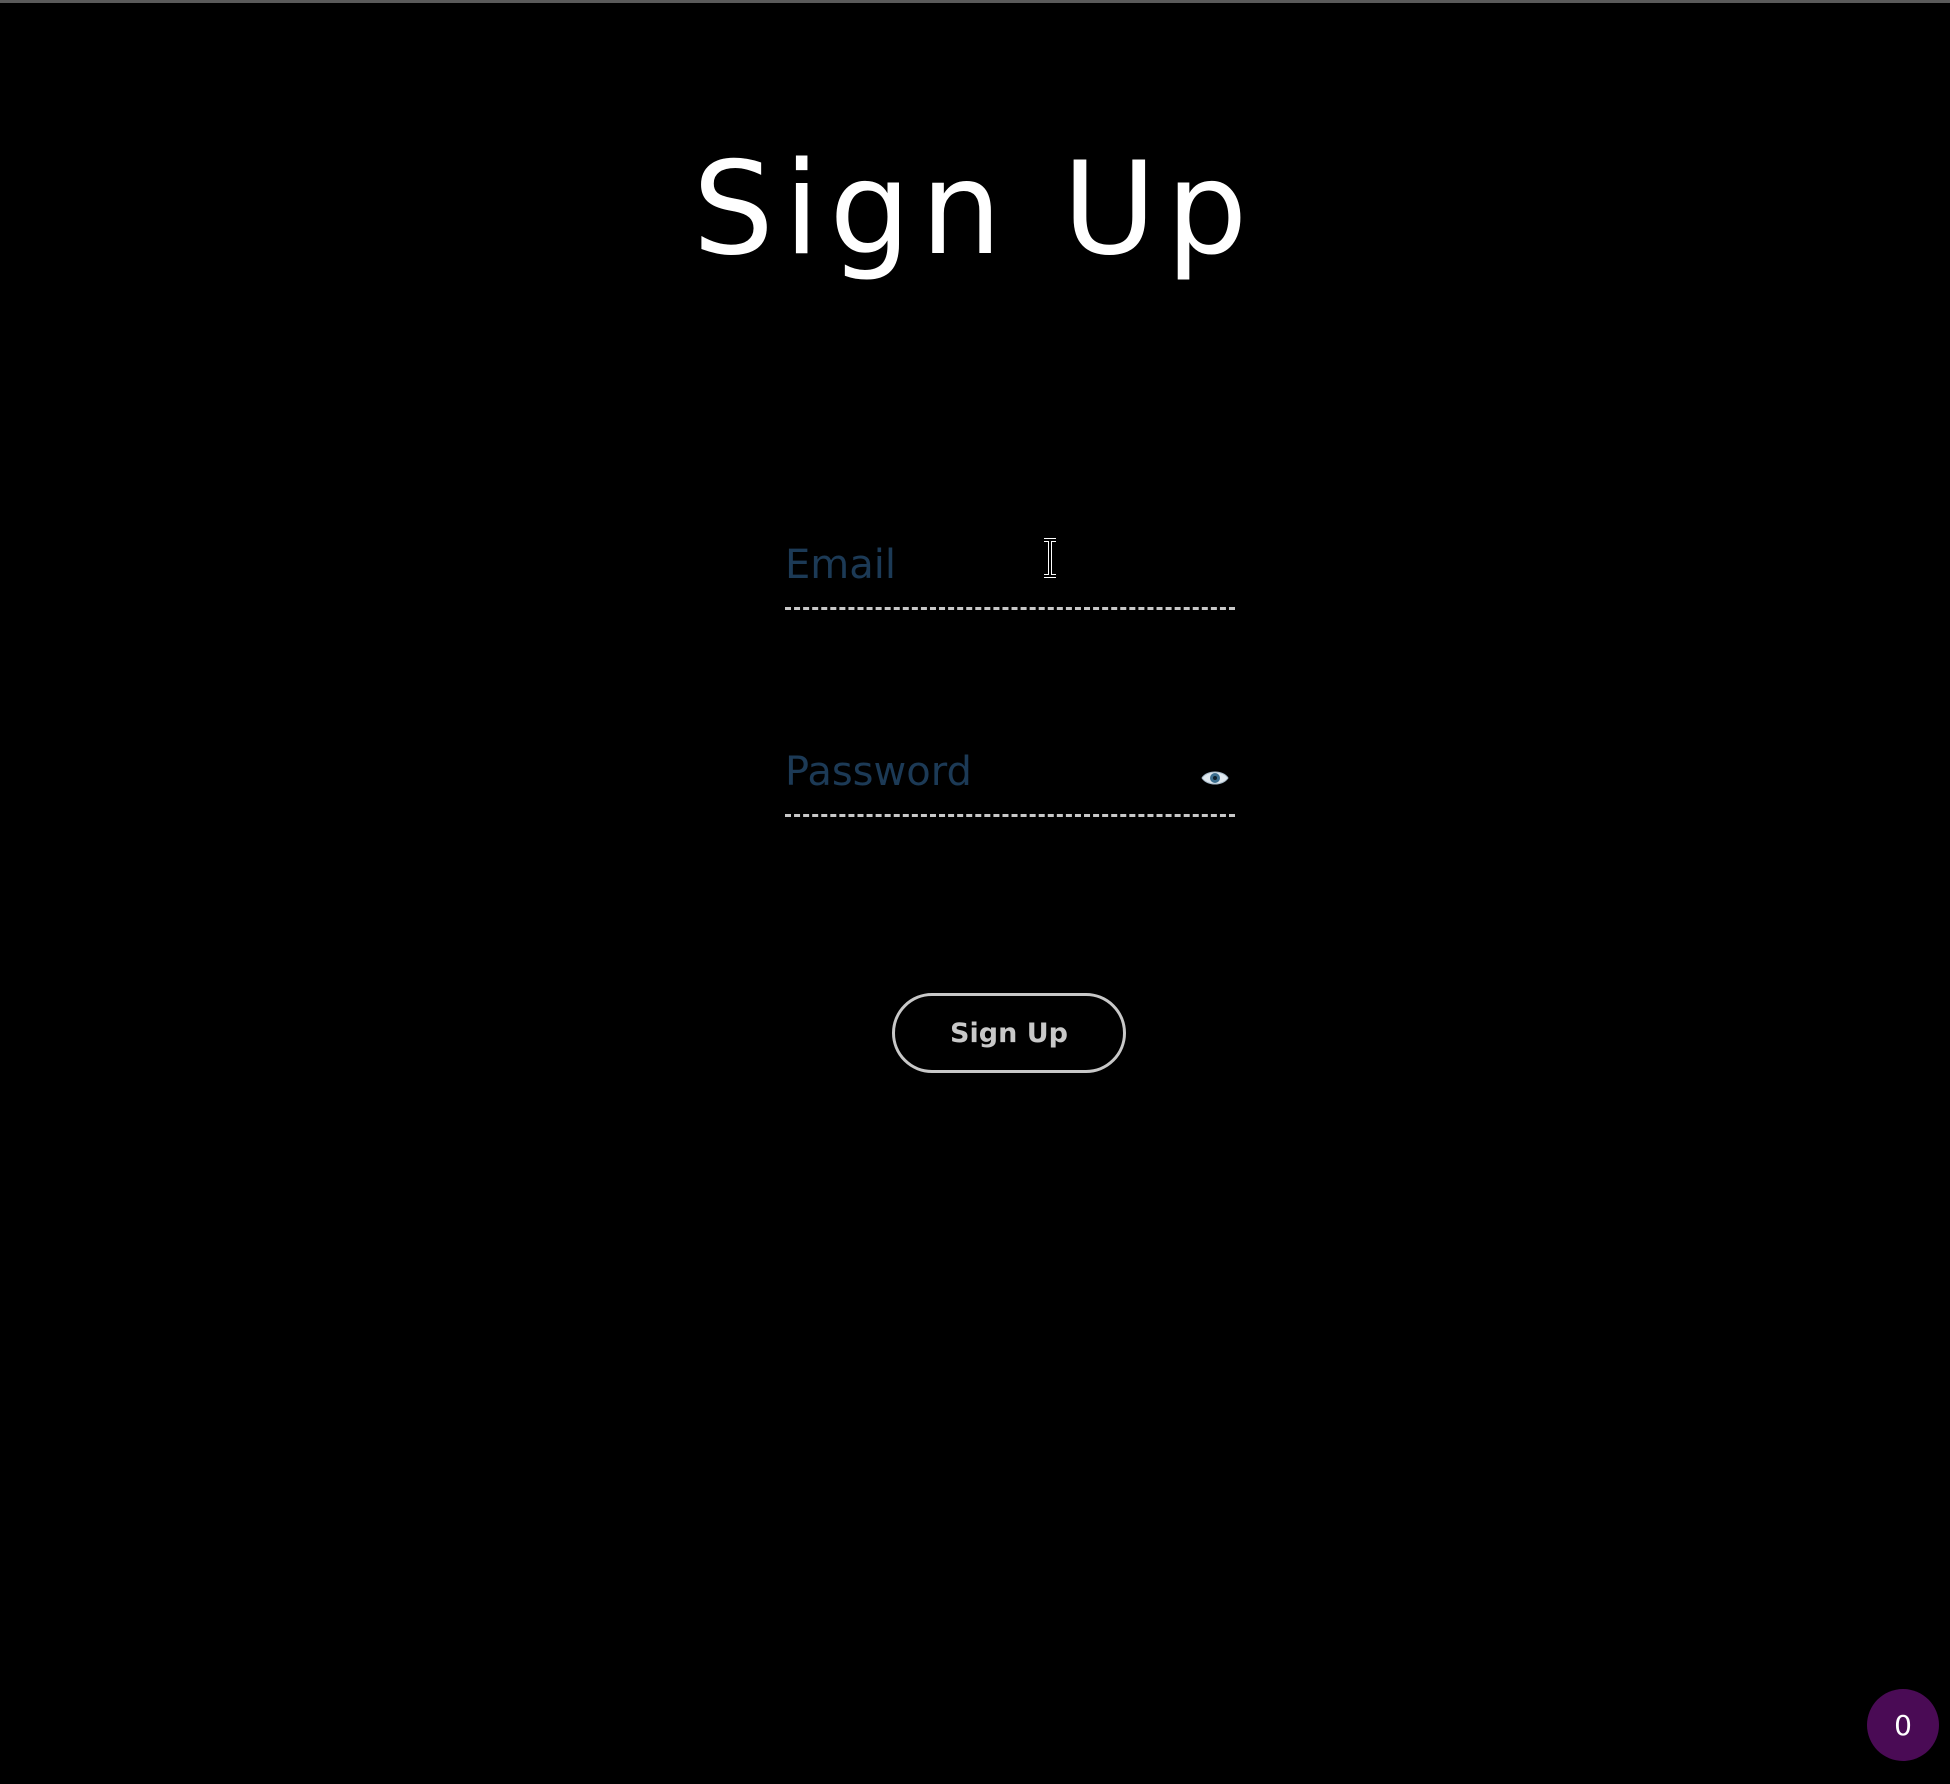 The width and height of the screenshot is (1950, 1784). What do you see at coordinates (1903, 1725) in the screenshot?
I see `notification-badge: 0` at bounding box center [1903, 1725].